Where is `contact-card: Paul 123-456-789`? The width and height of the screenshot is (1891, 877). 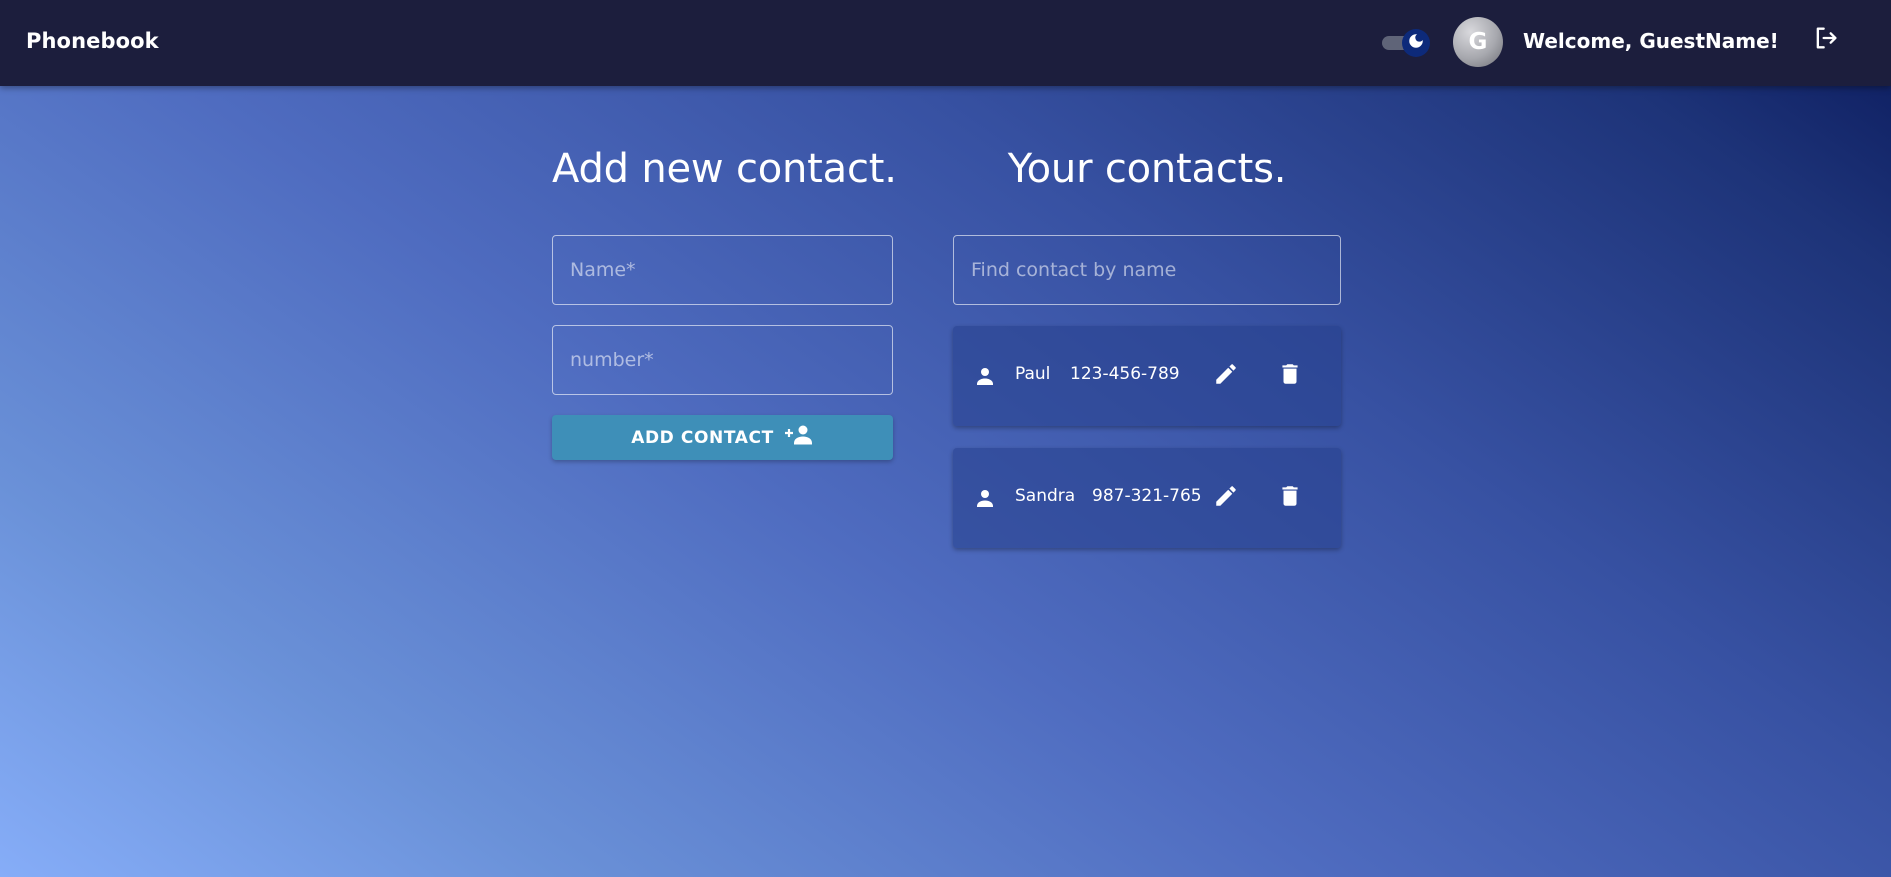
contact-card: Paul 123-456-789 is located at coordinates (1147, 376).